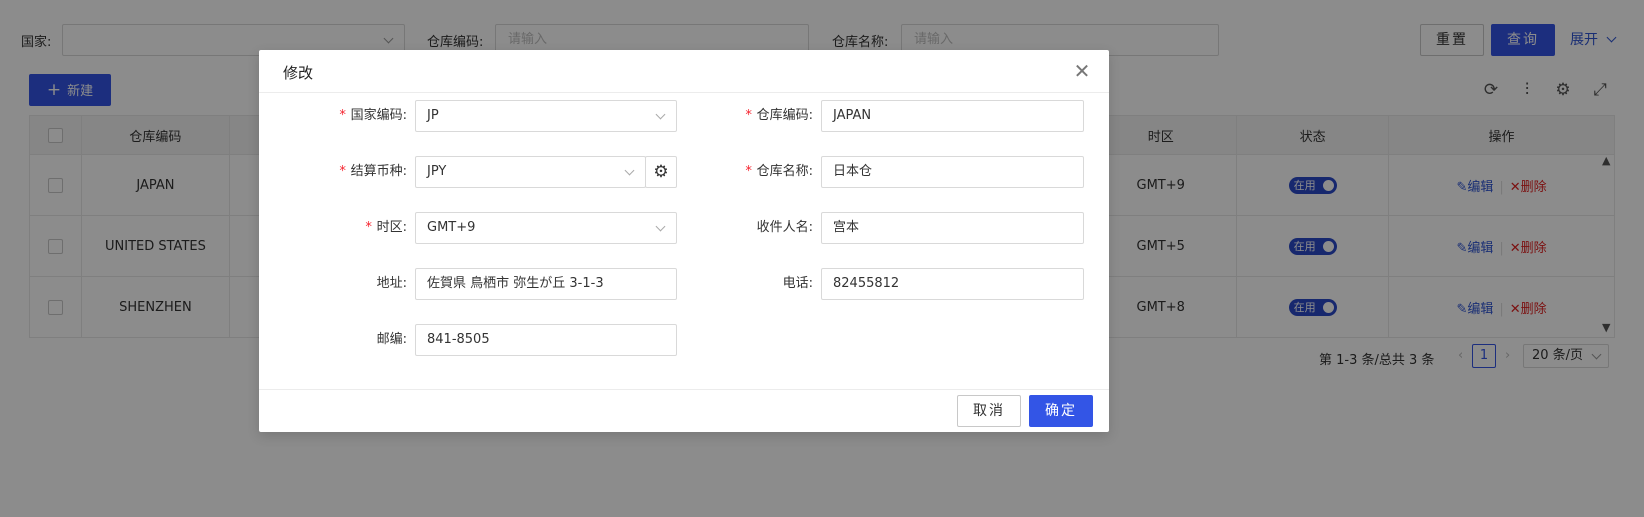 This screenshot has width=1644, height=517. Describe the element at coordinates (353, 228) in the screenshot. I see `timezone-label: * 时区:` at that location.